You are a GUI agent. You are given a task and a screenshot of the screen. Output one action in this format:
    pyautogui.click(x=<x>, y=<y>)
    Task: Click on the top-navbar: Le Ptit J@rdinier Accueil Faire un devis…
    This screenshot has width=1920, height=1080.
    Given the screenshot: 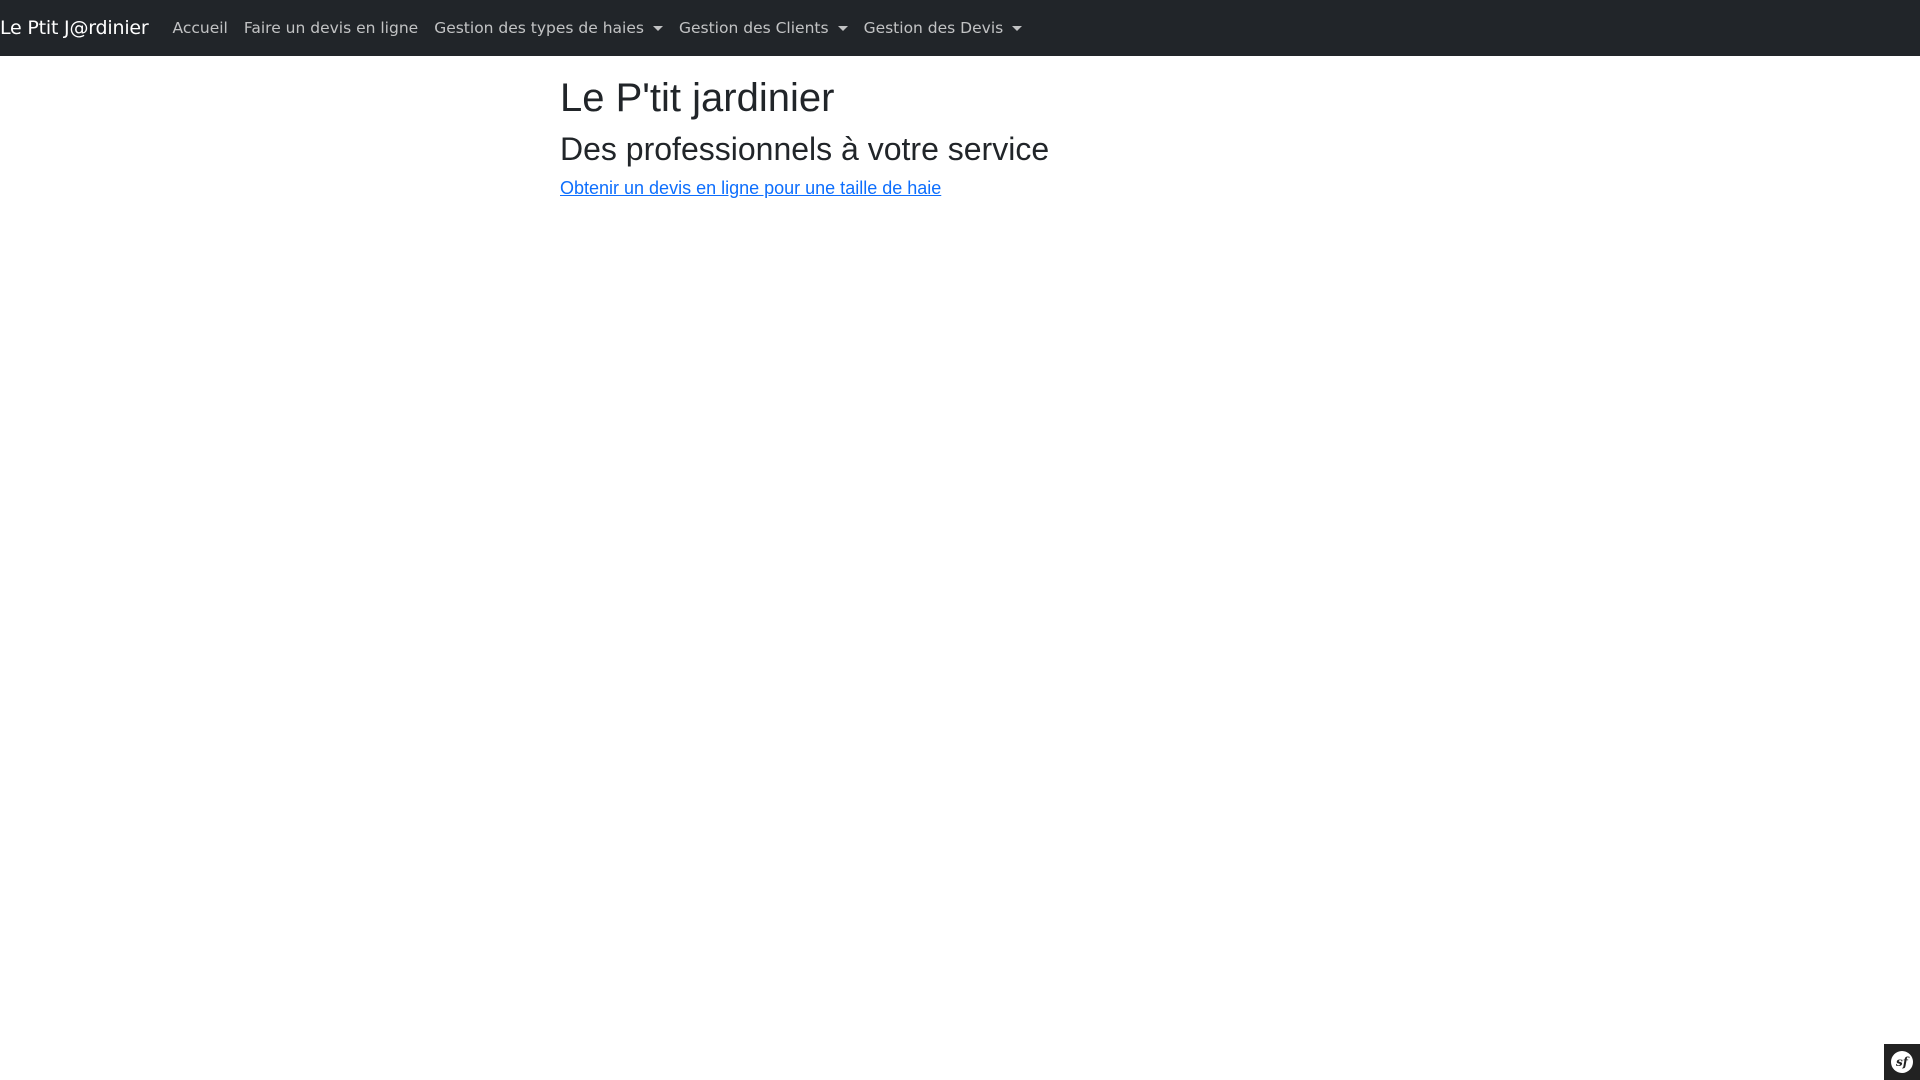 What is the action you would take?
    pyautogui.click(x=960, y=28)
    